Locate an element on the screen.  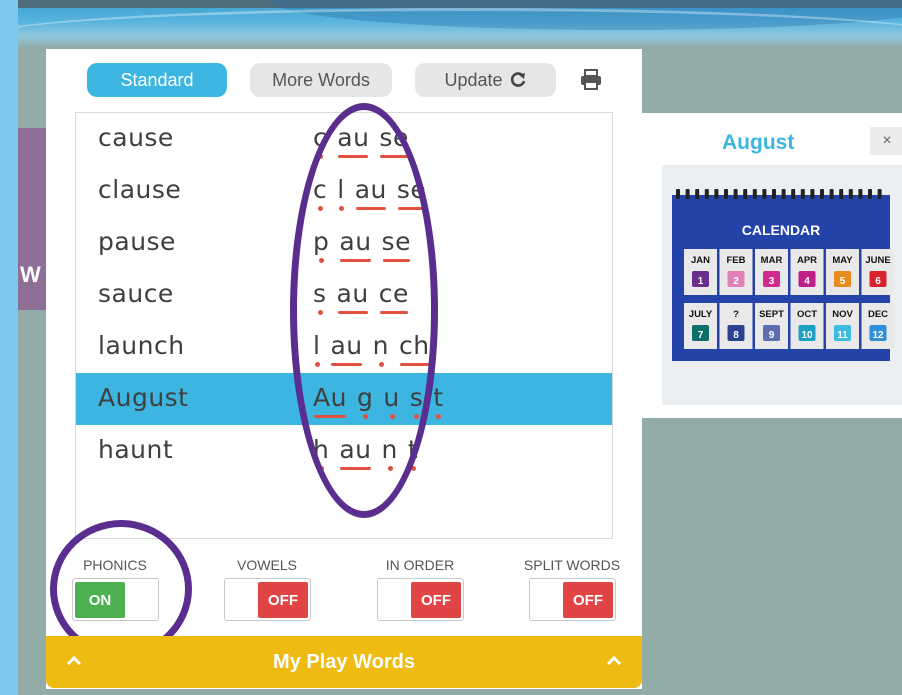
close-icon: × is located at coordinates (887, 140).